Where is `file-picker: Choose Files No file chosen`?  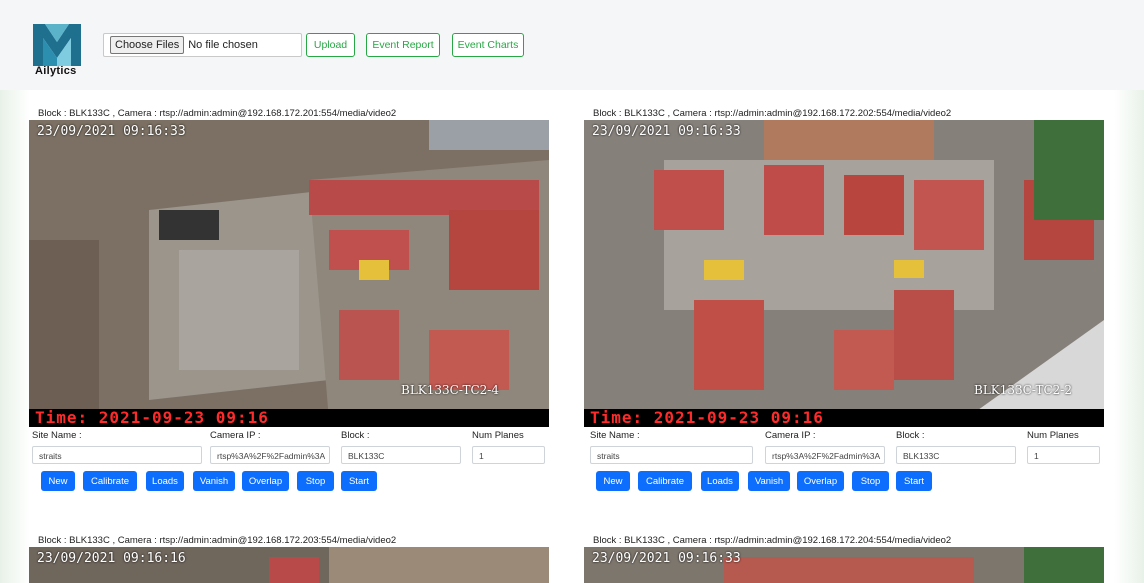
file-picker: Choose Files No file chosen is located at coordinates (202, 45).